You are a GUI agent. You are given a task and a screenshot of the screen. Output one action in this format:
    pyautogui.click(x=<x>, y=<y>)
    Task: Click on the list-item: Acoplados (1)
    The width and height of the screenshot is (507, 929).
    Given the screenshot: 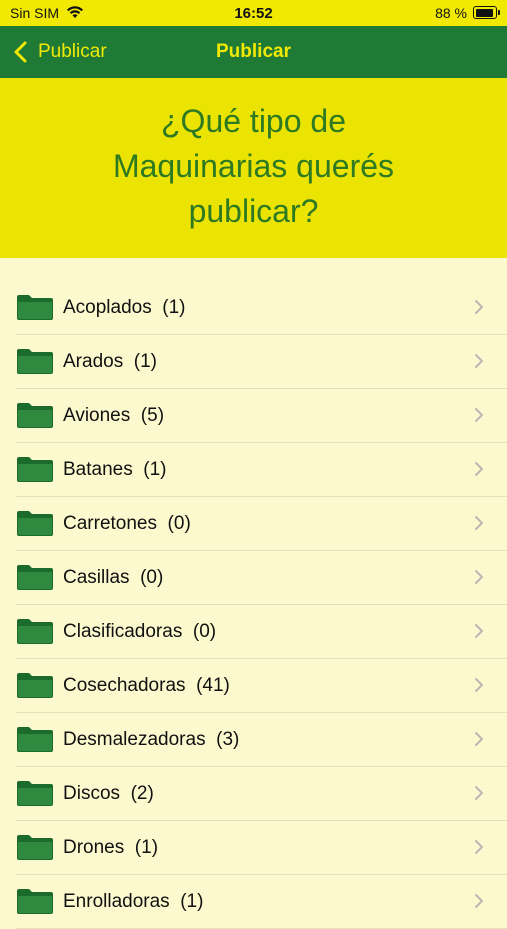 What is the action you would take?
    pyautogui.click(x=261, y=308)
    